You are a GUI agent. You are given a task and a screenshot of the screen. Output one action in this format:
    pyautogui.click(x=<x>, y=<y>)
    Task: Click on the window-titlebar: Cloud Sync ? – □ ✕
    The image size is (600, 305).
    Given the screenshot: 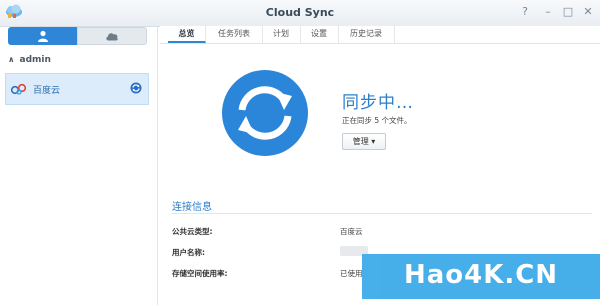 What is the action you would take?
    pyautogui.click(x=300, y=13)
    